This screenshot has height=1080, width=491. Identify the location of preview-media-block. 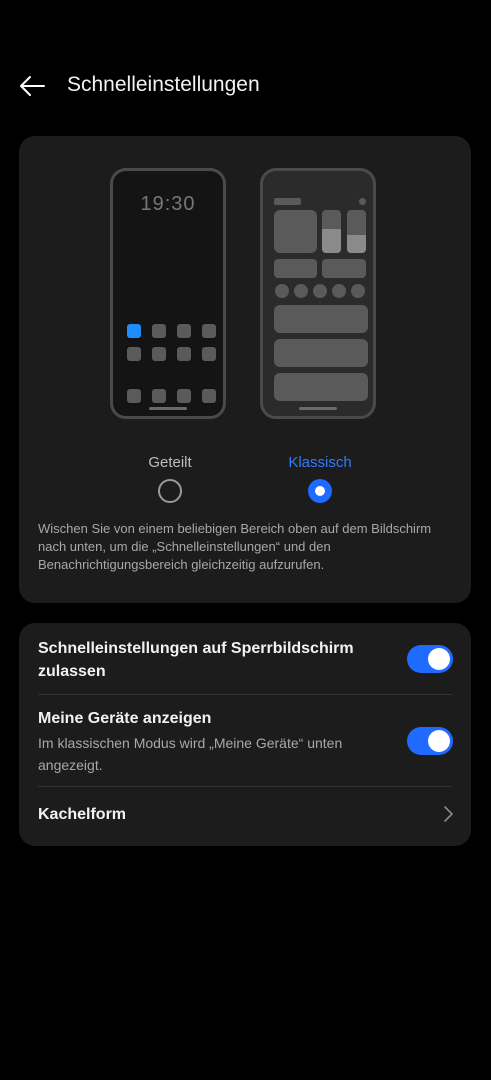
(295, 231).